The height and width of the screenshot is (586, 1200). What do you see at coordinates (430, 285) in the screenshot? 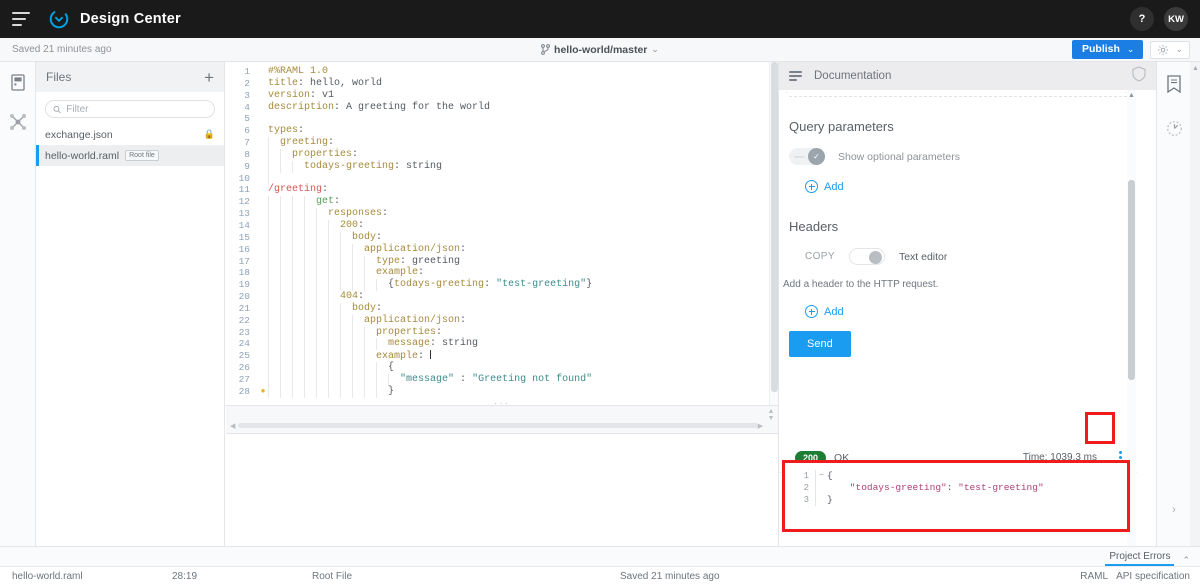
I see `code-text: {todays-greeting: "test-greeting"}` at bounding box center [430, 285].